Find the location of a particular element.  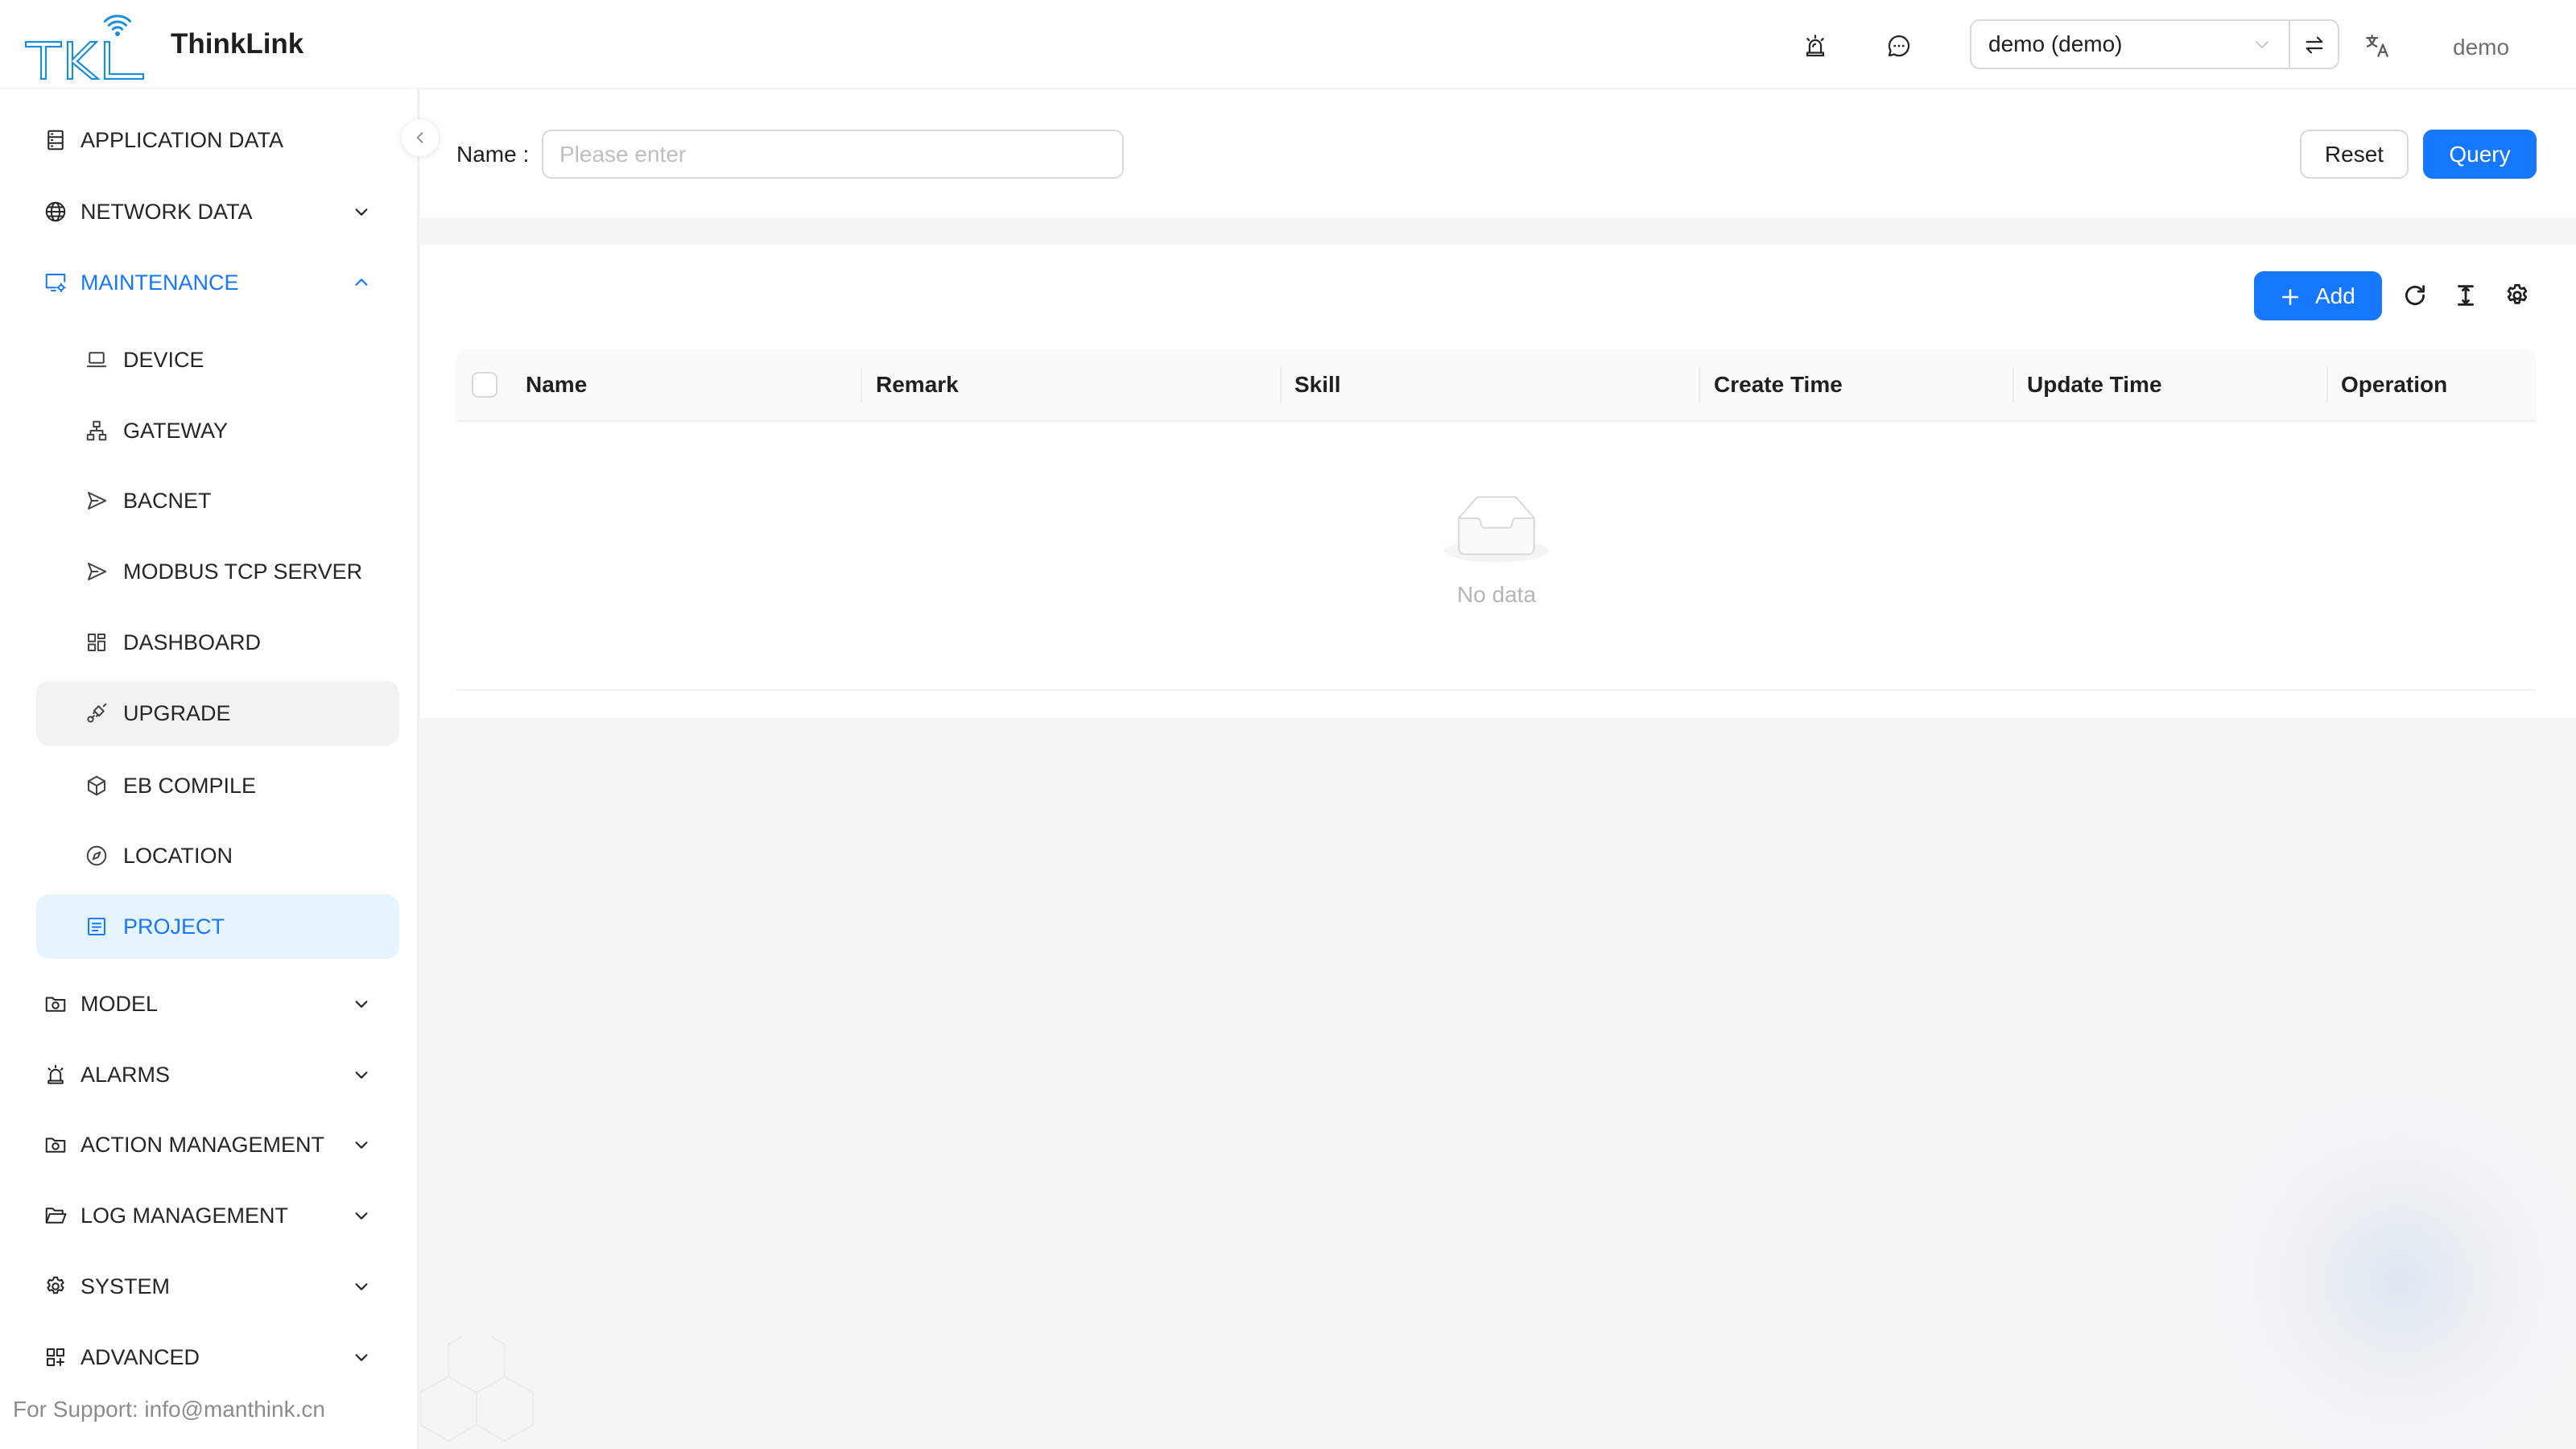

sidebar-collapse-button is located at coordinates (421, 137).